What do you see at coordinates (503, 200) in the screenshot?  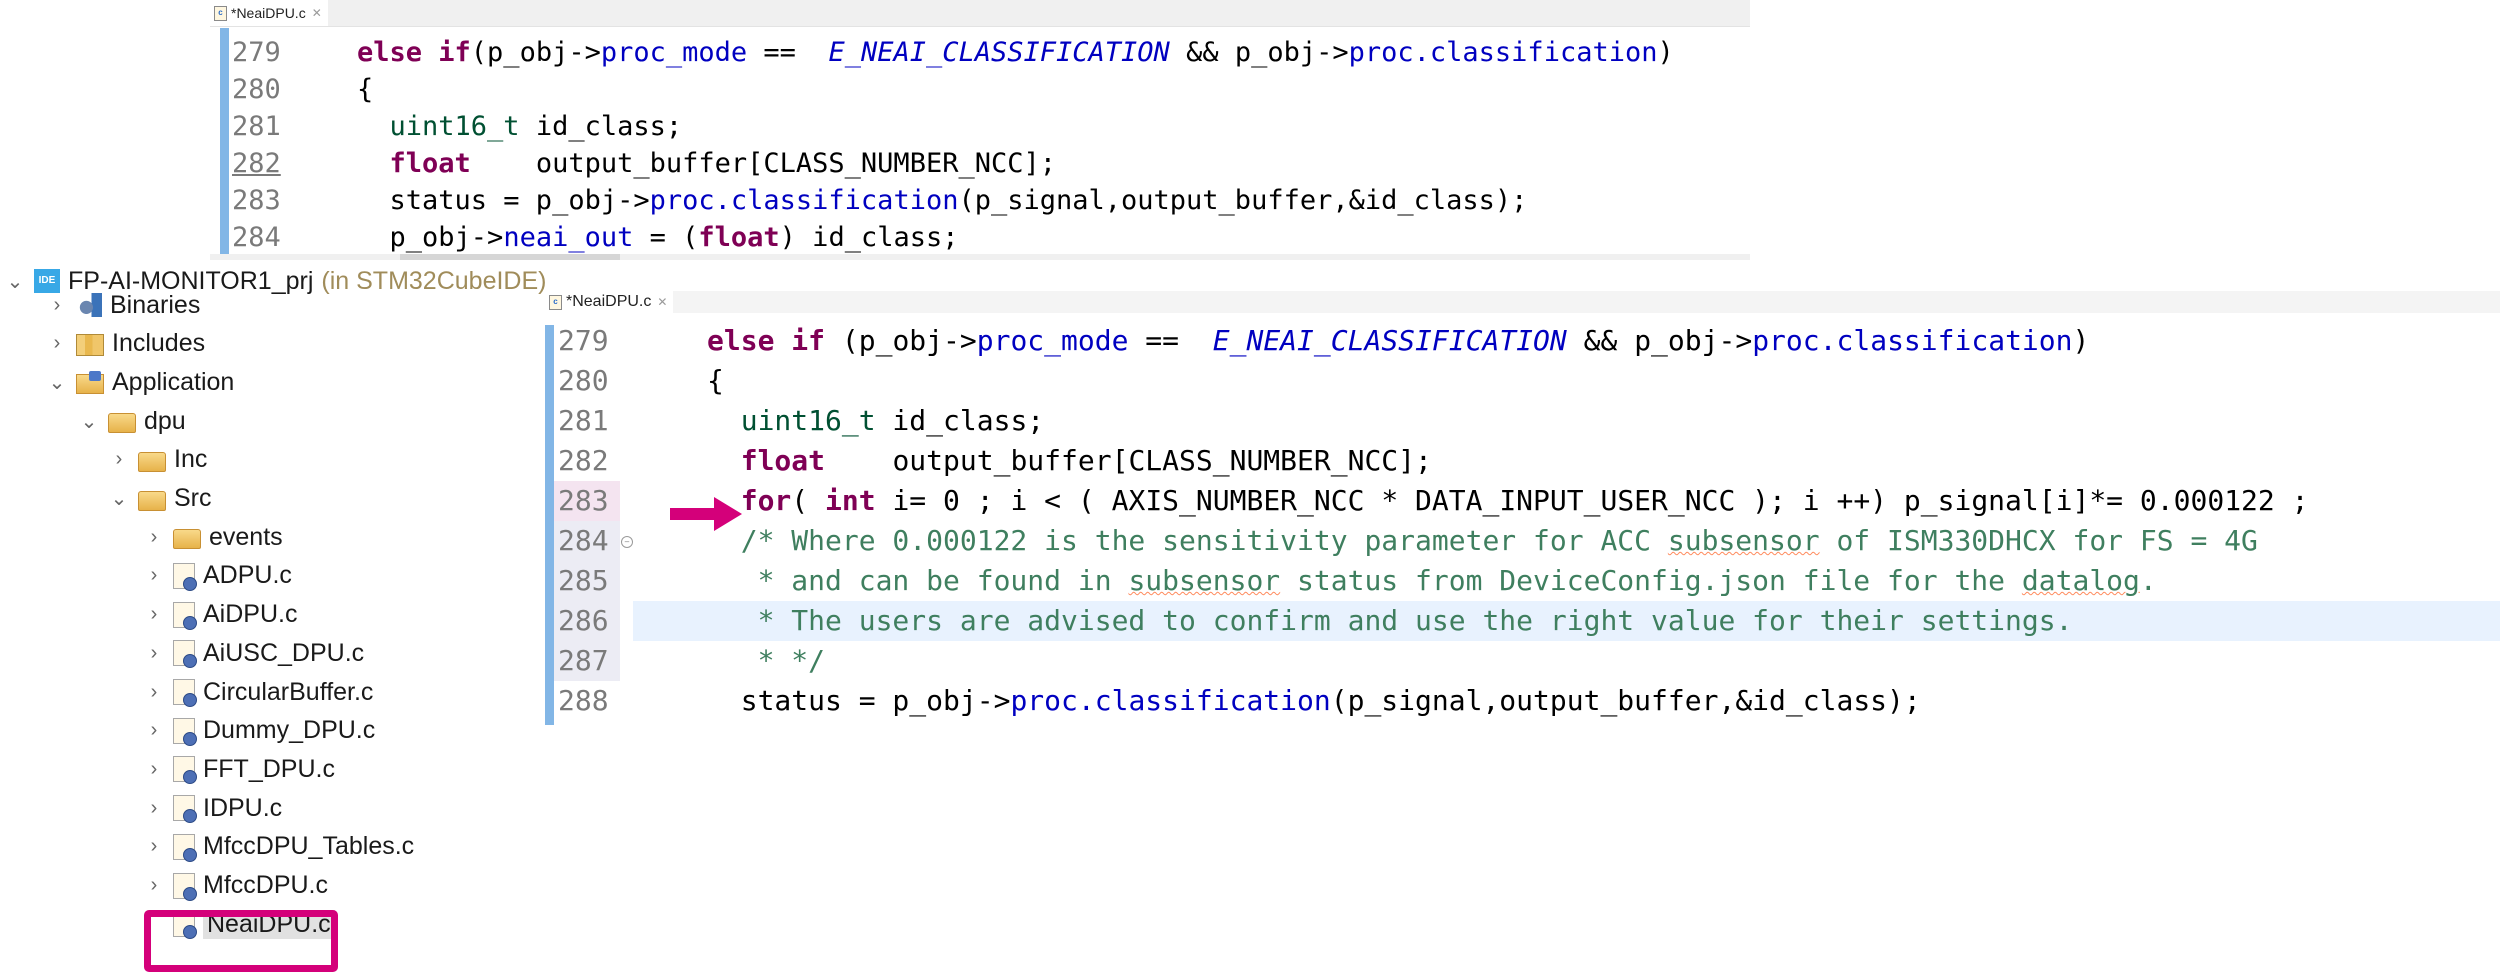 I see `code-token: status = p_obj->` at bounding box center [503, 200].